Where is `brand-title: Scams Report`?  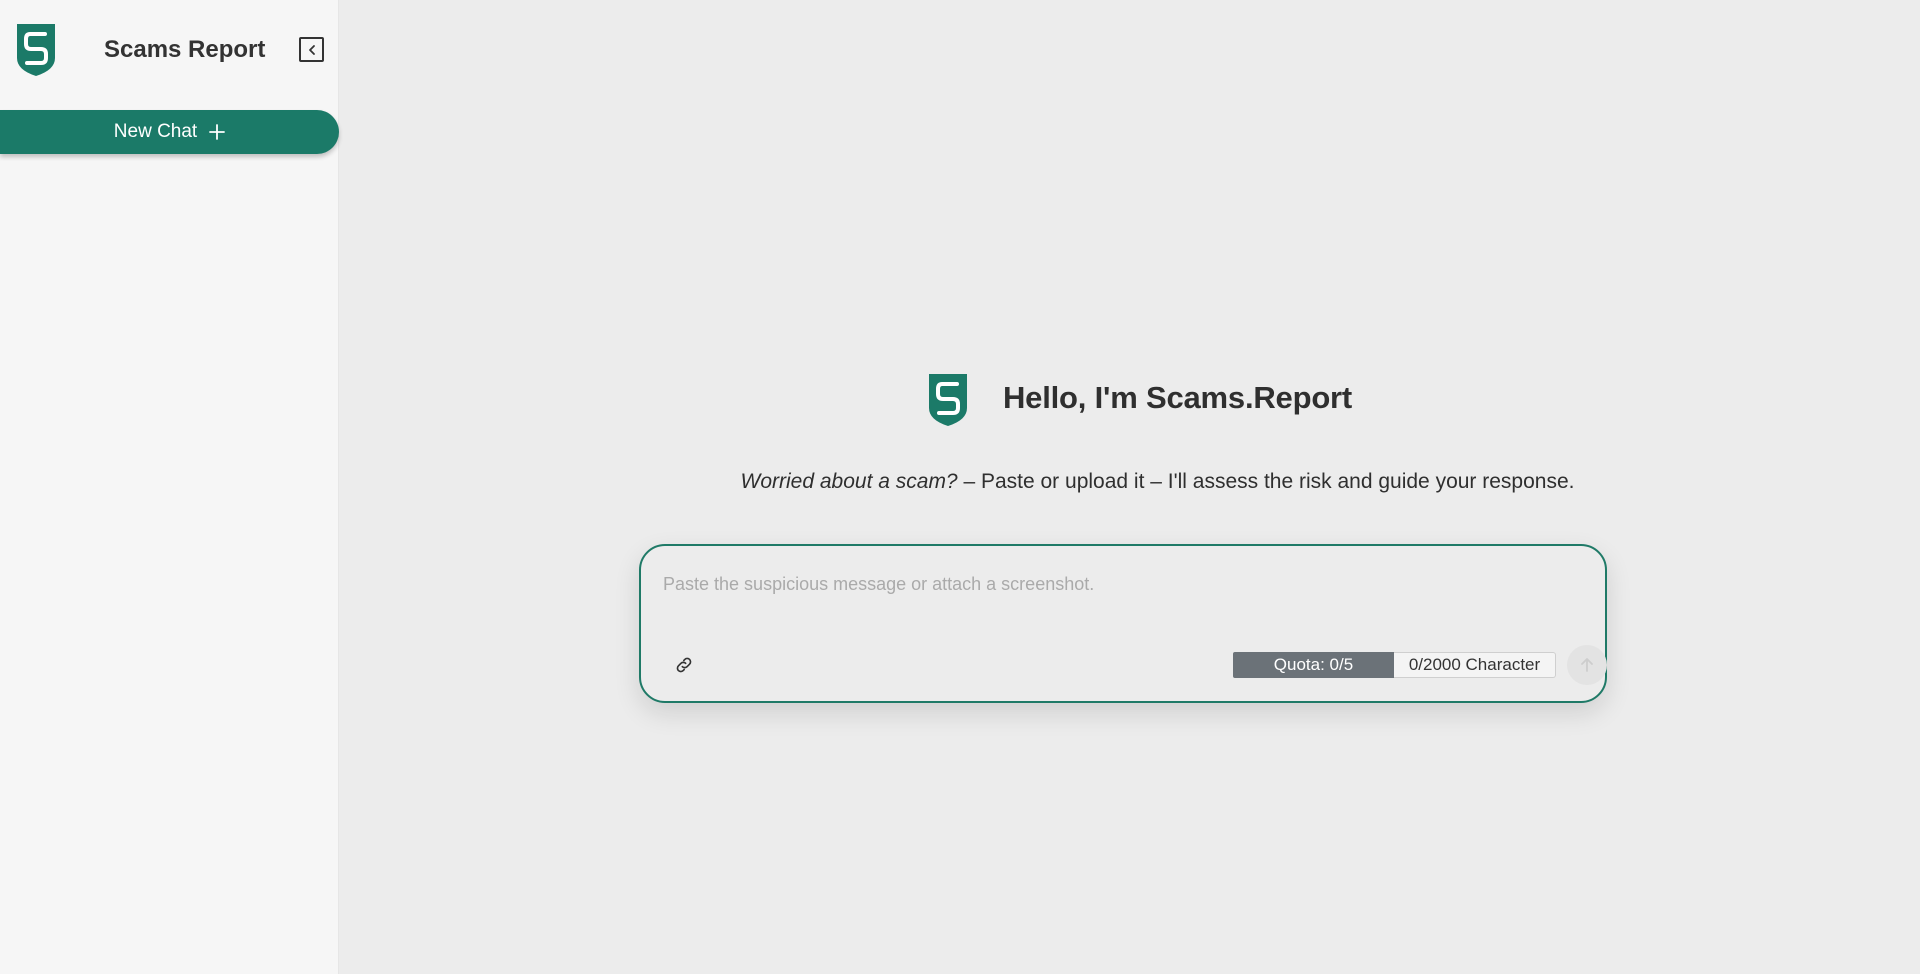
brand-title: Scams Report is located at coordinates (185, 49).